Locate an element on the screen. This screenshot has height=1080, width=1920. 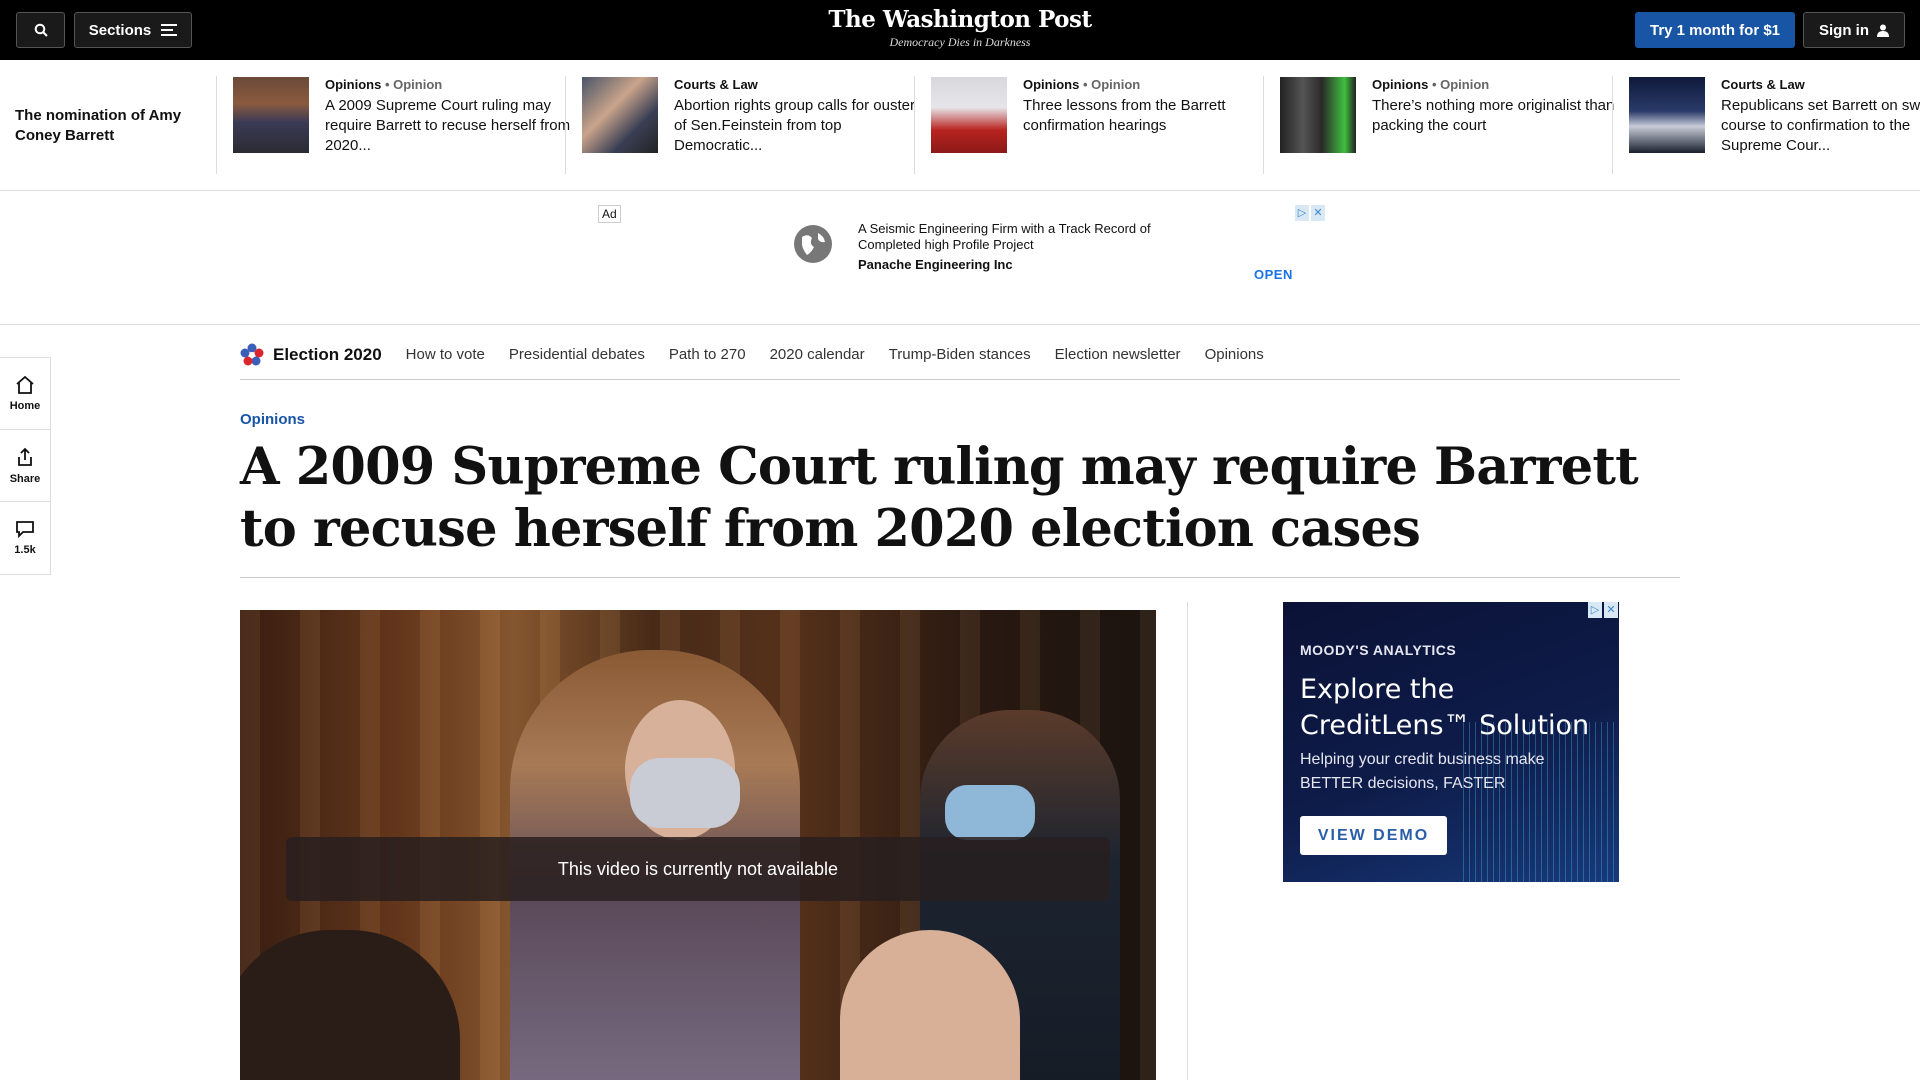
article-kicker: Opinions is located at coordinates (272, 419).